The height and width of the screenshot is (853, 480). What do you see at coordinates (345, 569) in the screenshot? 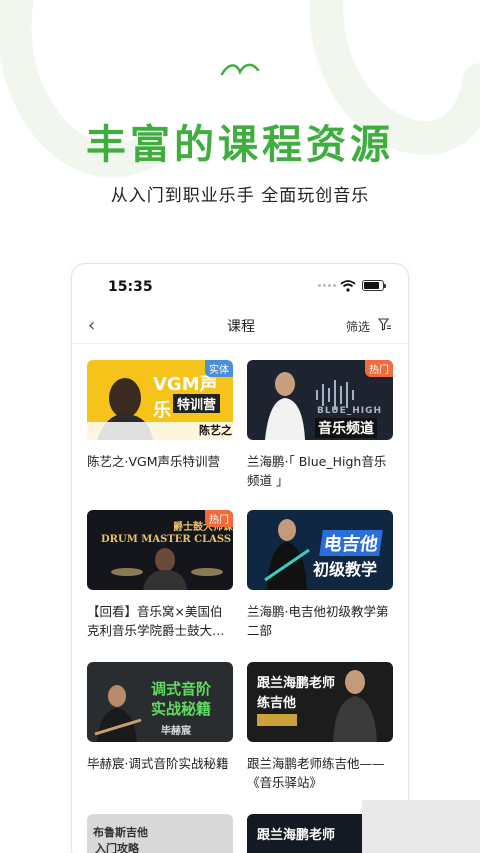
I see `thumb-sub-text: 初级教学` at bounding box center [345, 569].